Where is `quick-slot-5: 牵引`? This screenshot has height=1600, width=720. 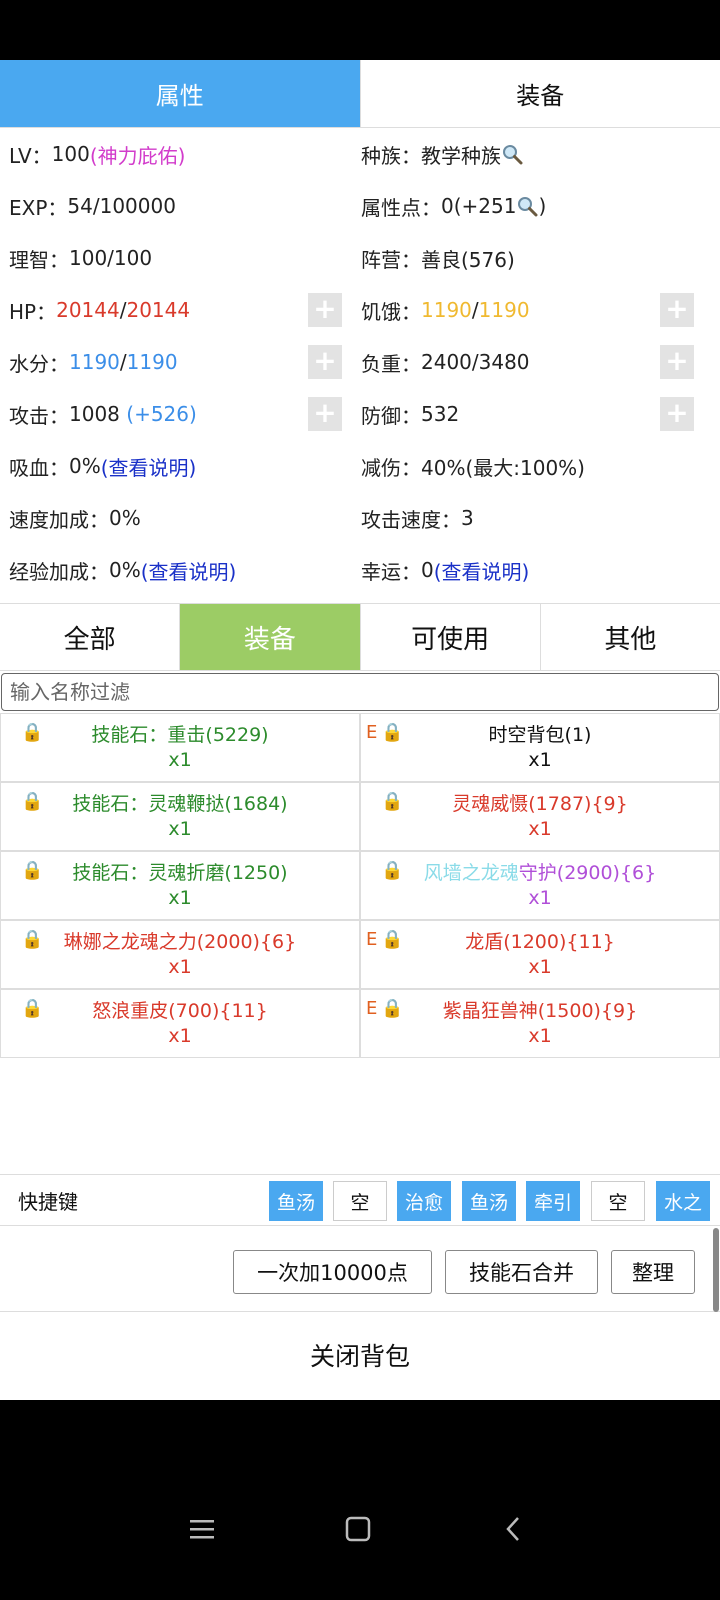
quick-slot-5: 牵引 is located at coordinates (553, 1201).